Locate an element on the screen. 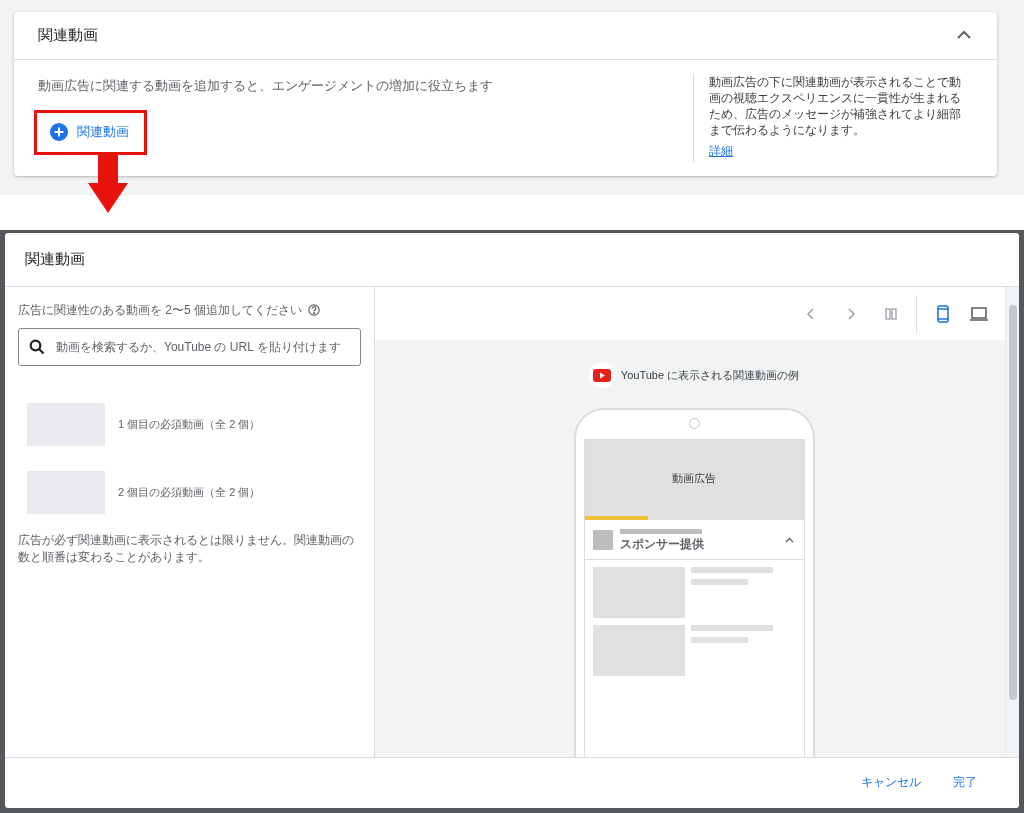 This screenshot has height=813, width=1024. section-description: 動画広告に関連する動画を追加すると、エンゲージメントの増加に役立ちます is located at coordinates (266, 86).